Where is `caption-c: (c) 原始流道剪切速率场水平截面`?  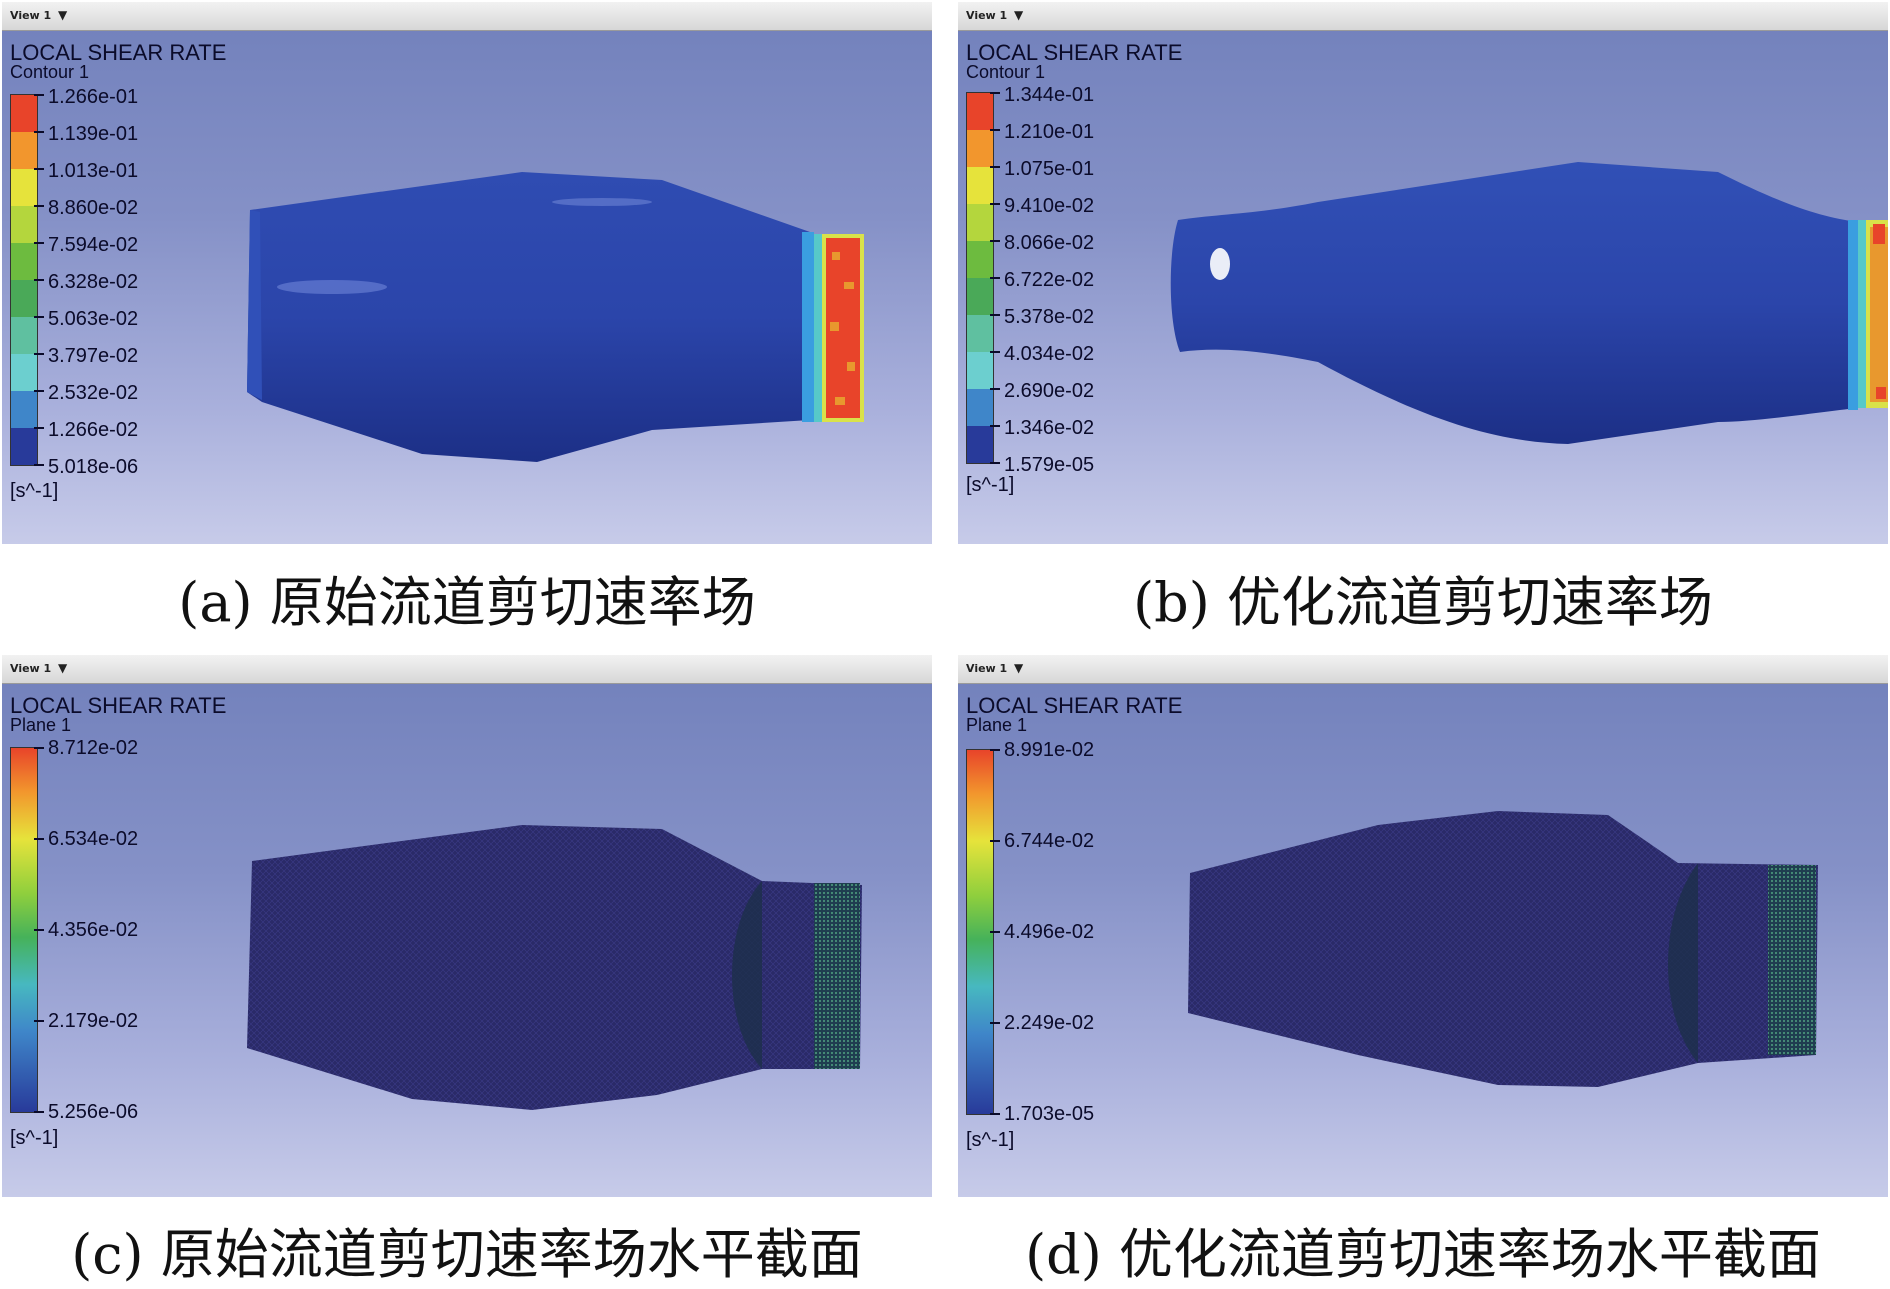 caption-c: (c) 原始流道剪切速率场水平截面 is located at coordinates (467, 1254).